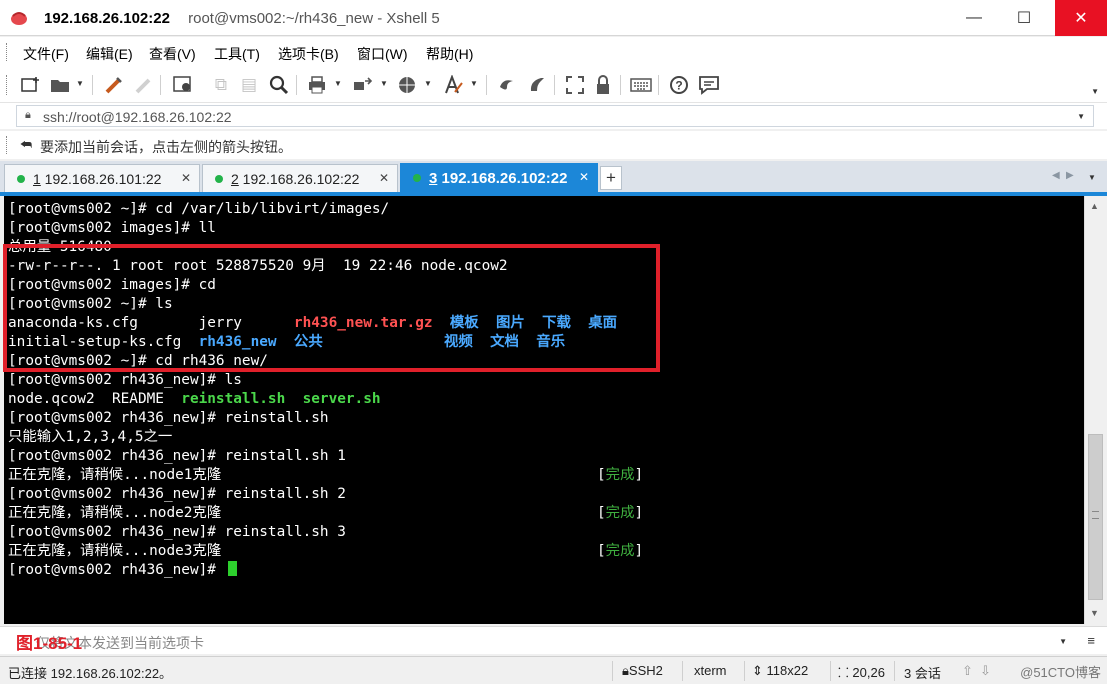  What do you see at coordinates (90, 304) in the screenshot?
I see `terminal-line: [root@vms002 ~]# ls` at bounding box center [90, 304].